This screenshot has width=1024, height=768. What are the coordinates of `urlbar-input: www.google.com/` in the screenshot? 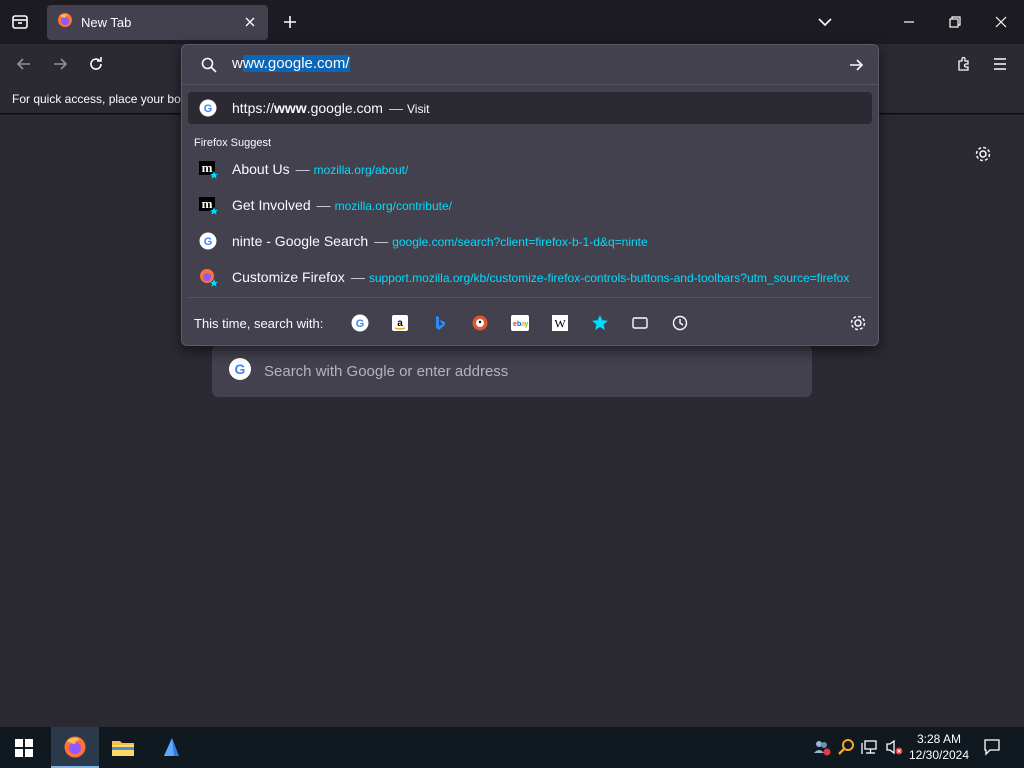 It's located at (291, 63).